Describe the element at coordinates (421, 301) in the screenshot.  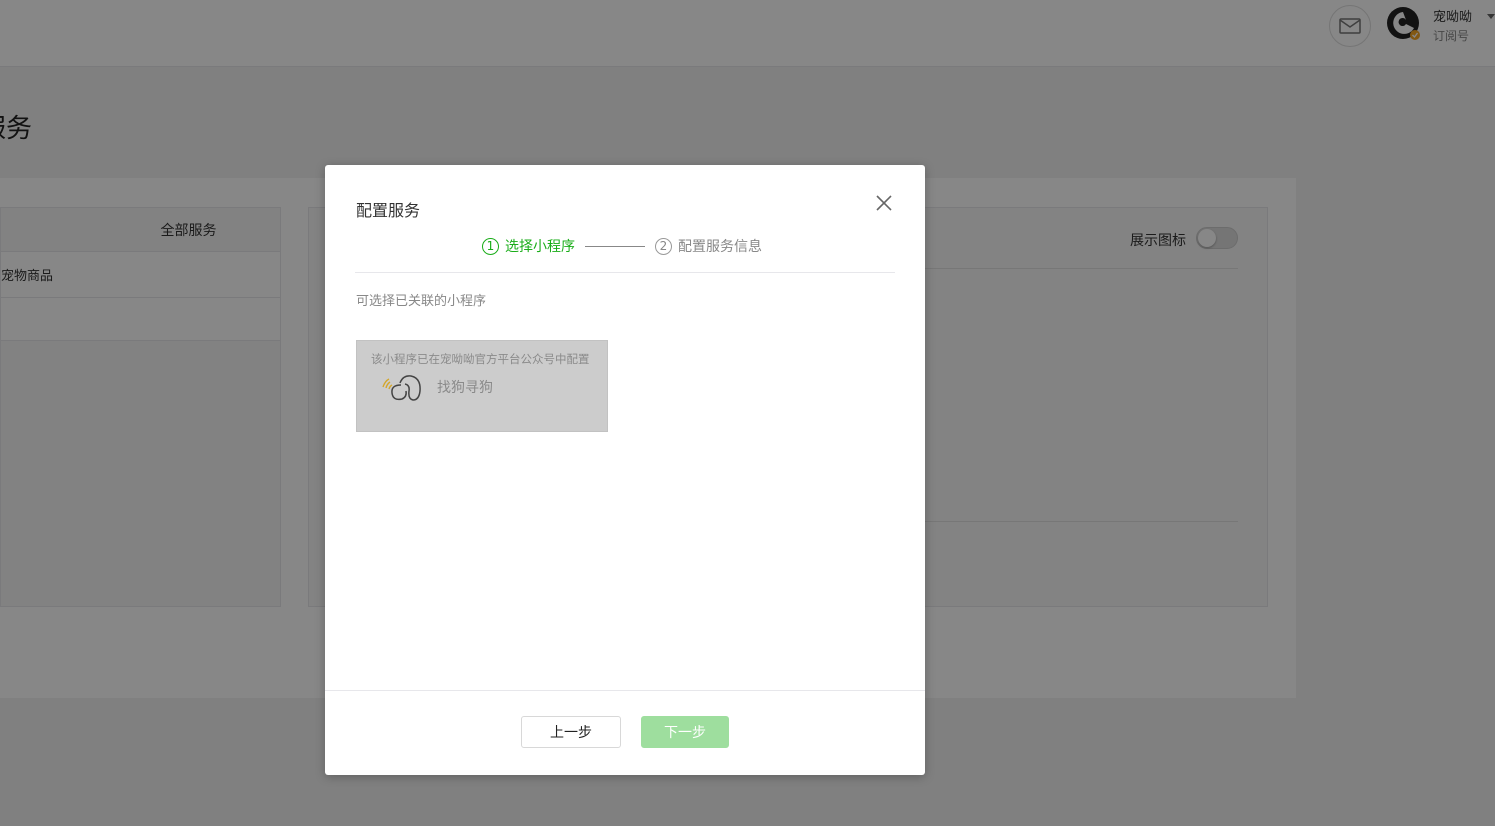
I see `select-hint: 可选择已关联的小程序` at that location.